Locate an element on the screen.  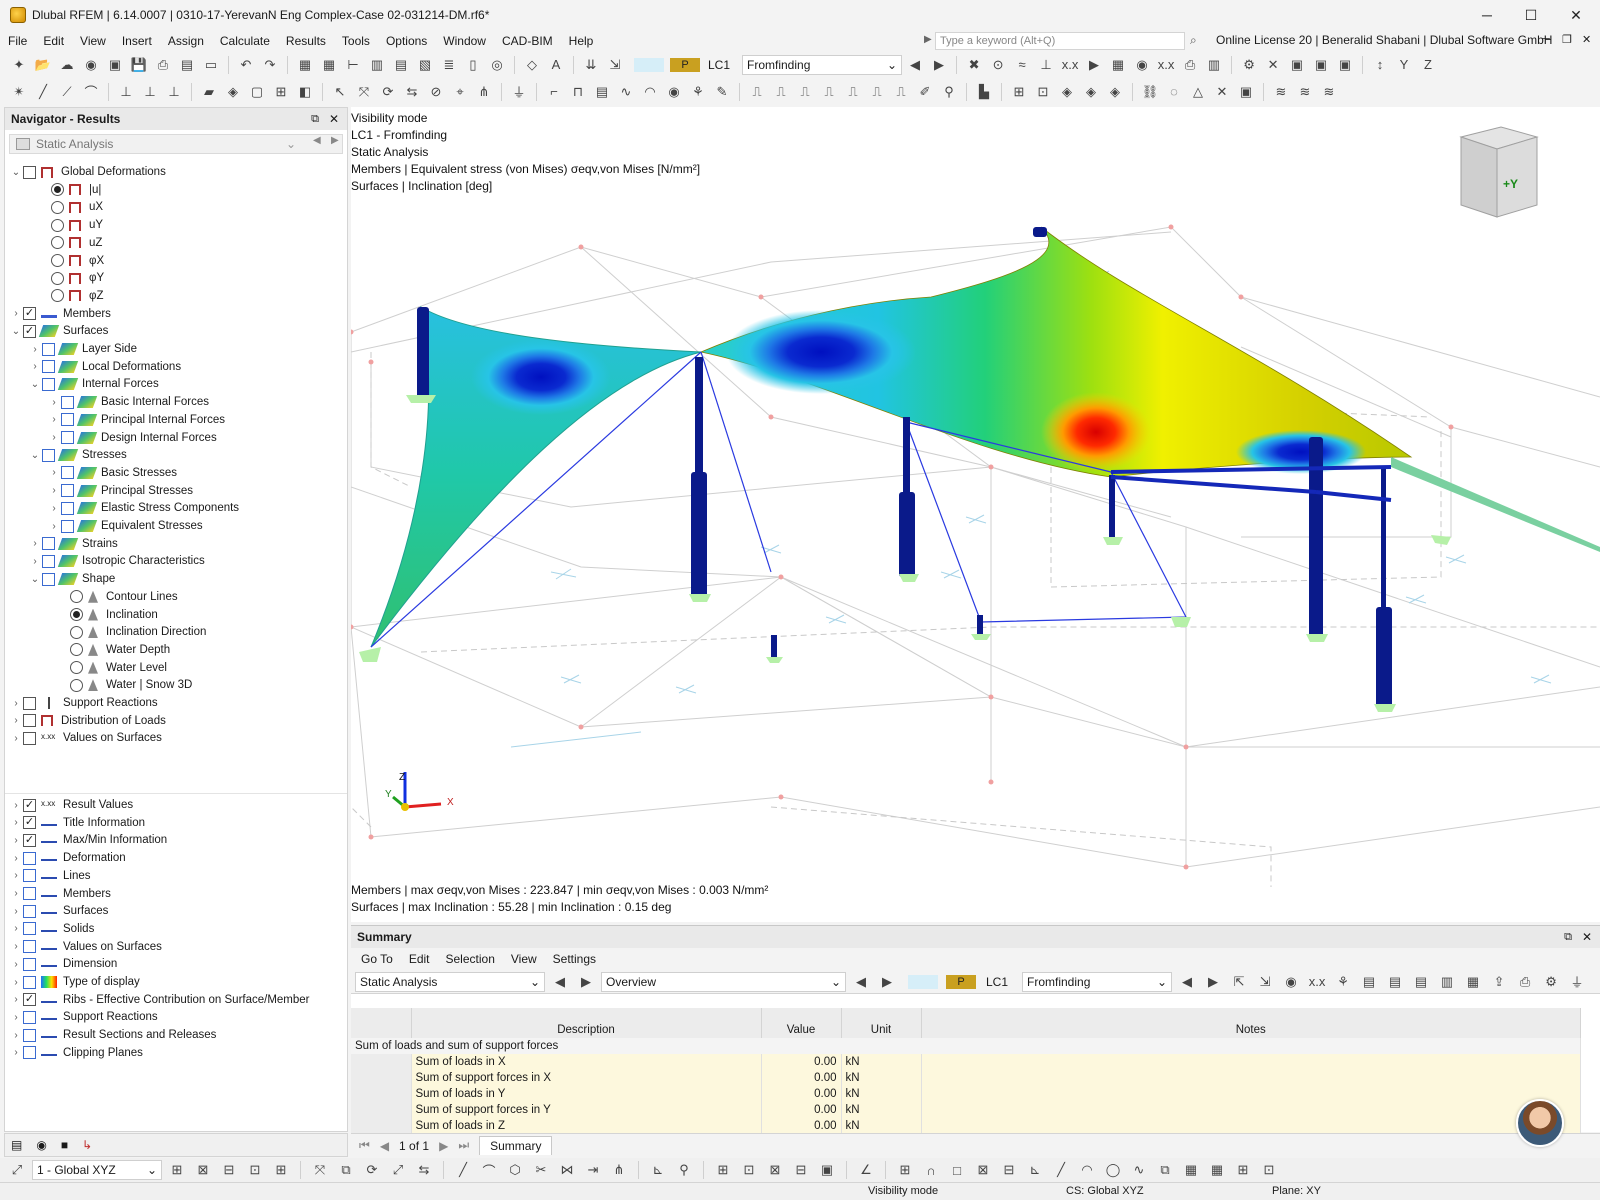
report-icon: ▤ is located at coordinates (187, 65).